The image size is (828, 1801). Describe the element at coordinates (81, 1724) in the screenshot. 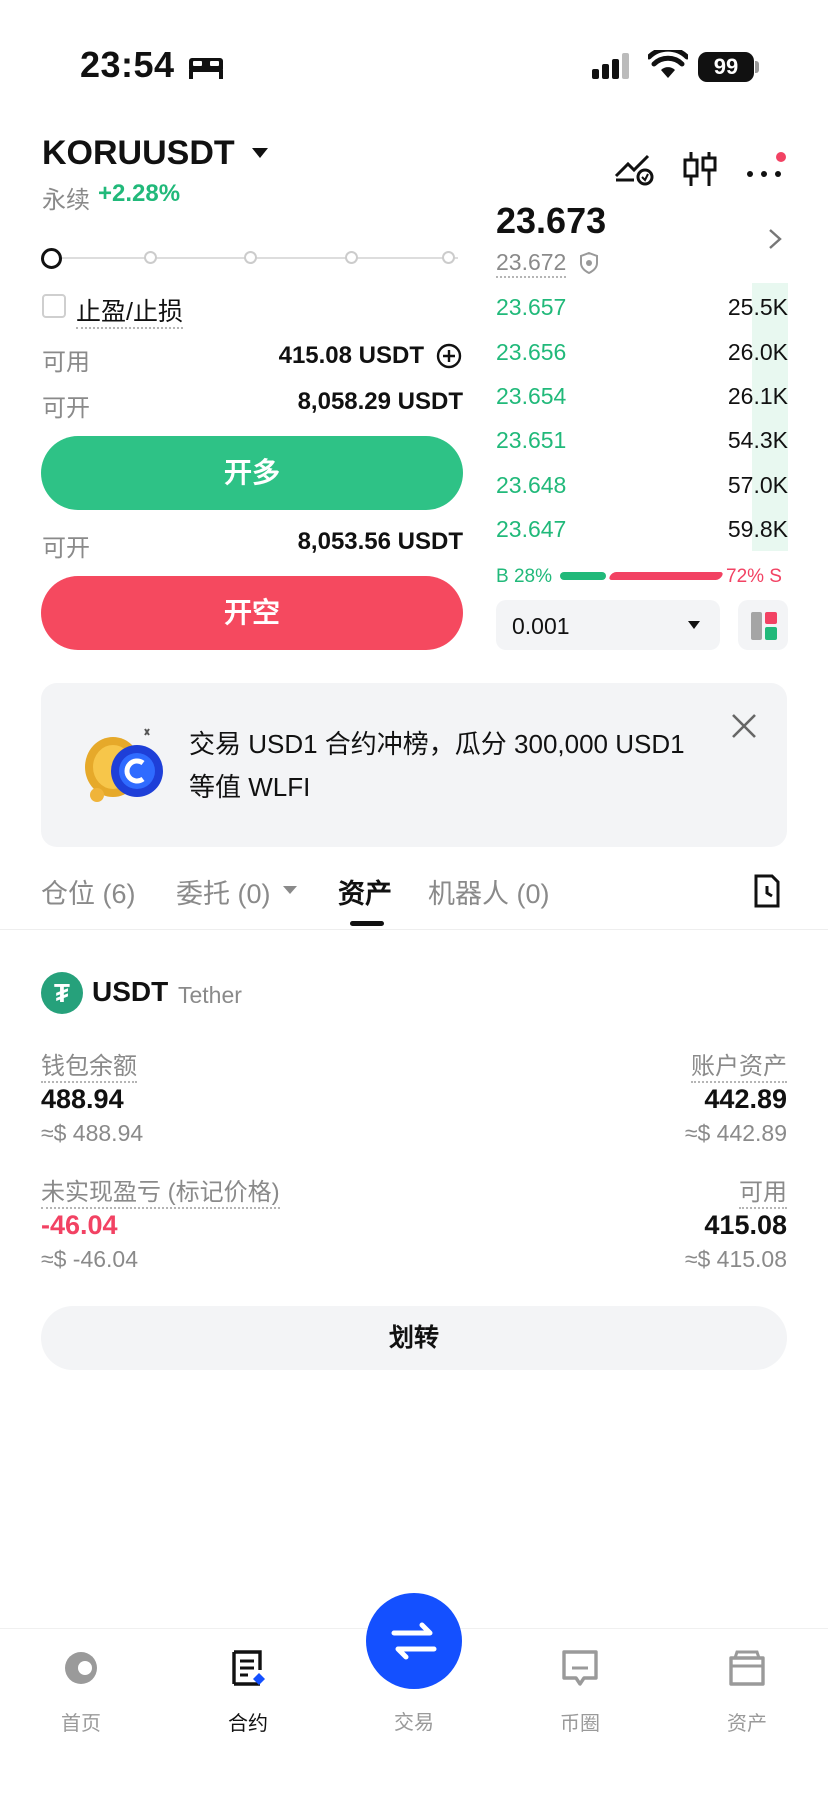

I see `nav-home-label: 首页` at that location.